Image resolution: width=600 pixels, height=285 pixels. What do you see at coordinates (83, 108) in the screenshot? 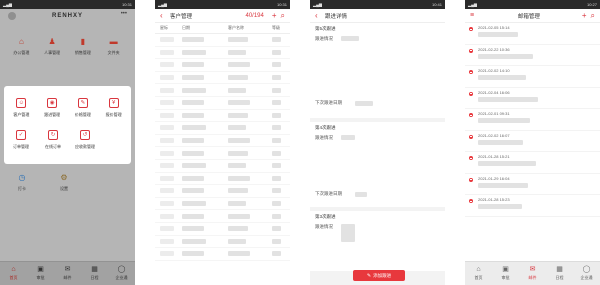
I see `submenu-price: ✎ 价格管理` at bounding box center [83, 108].